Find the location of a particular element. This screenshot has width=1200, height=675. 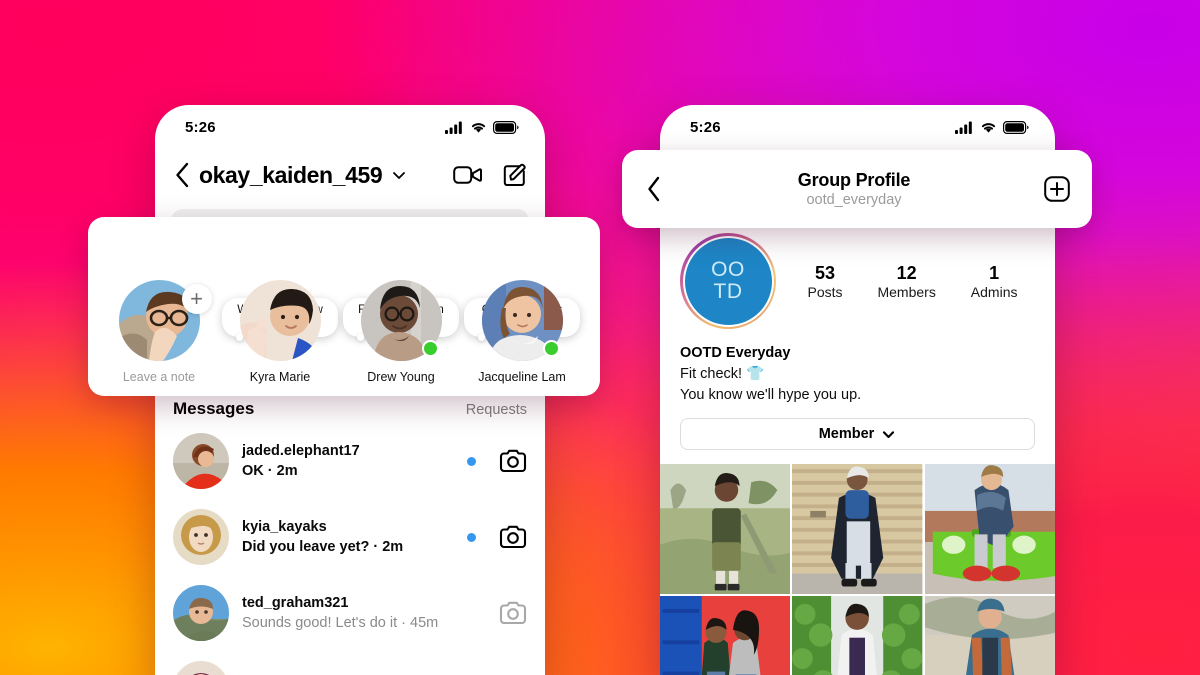

stat-value: 1 is located at coordinates (994, 273).